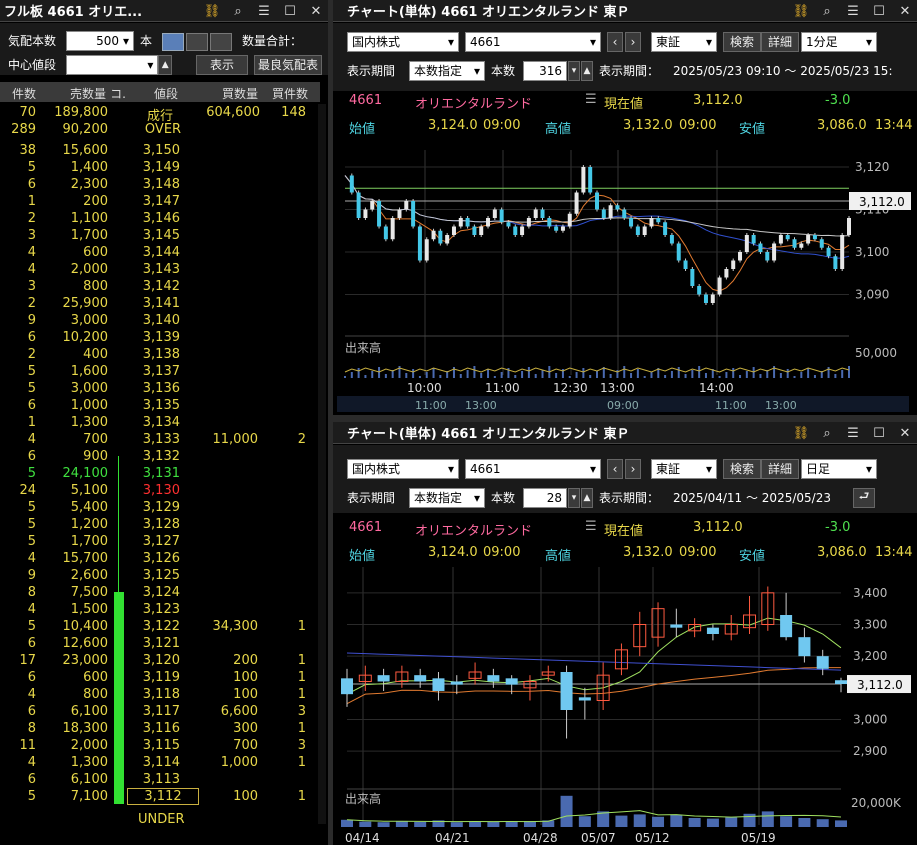  What do you see at coordinates (160, 218) in the screenshot?
I see `book-row: 2 1,100 3,146` at bounding box center [160, 218].